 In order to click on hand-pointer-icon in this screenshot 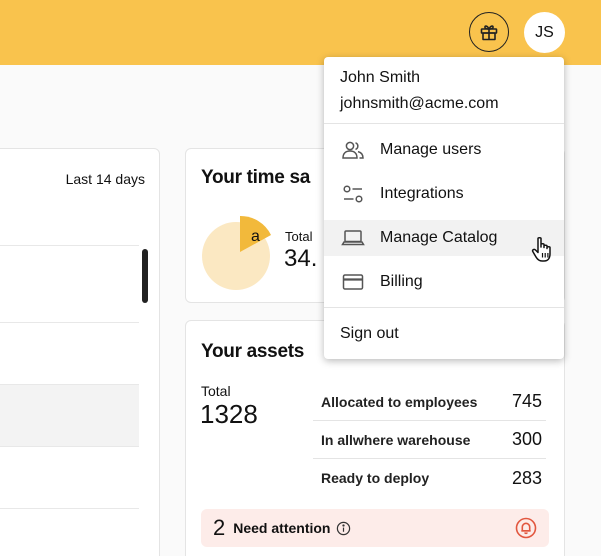, I will do `click(541, 249)`.